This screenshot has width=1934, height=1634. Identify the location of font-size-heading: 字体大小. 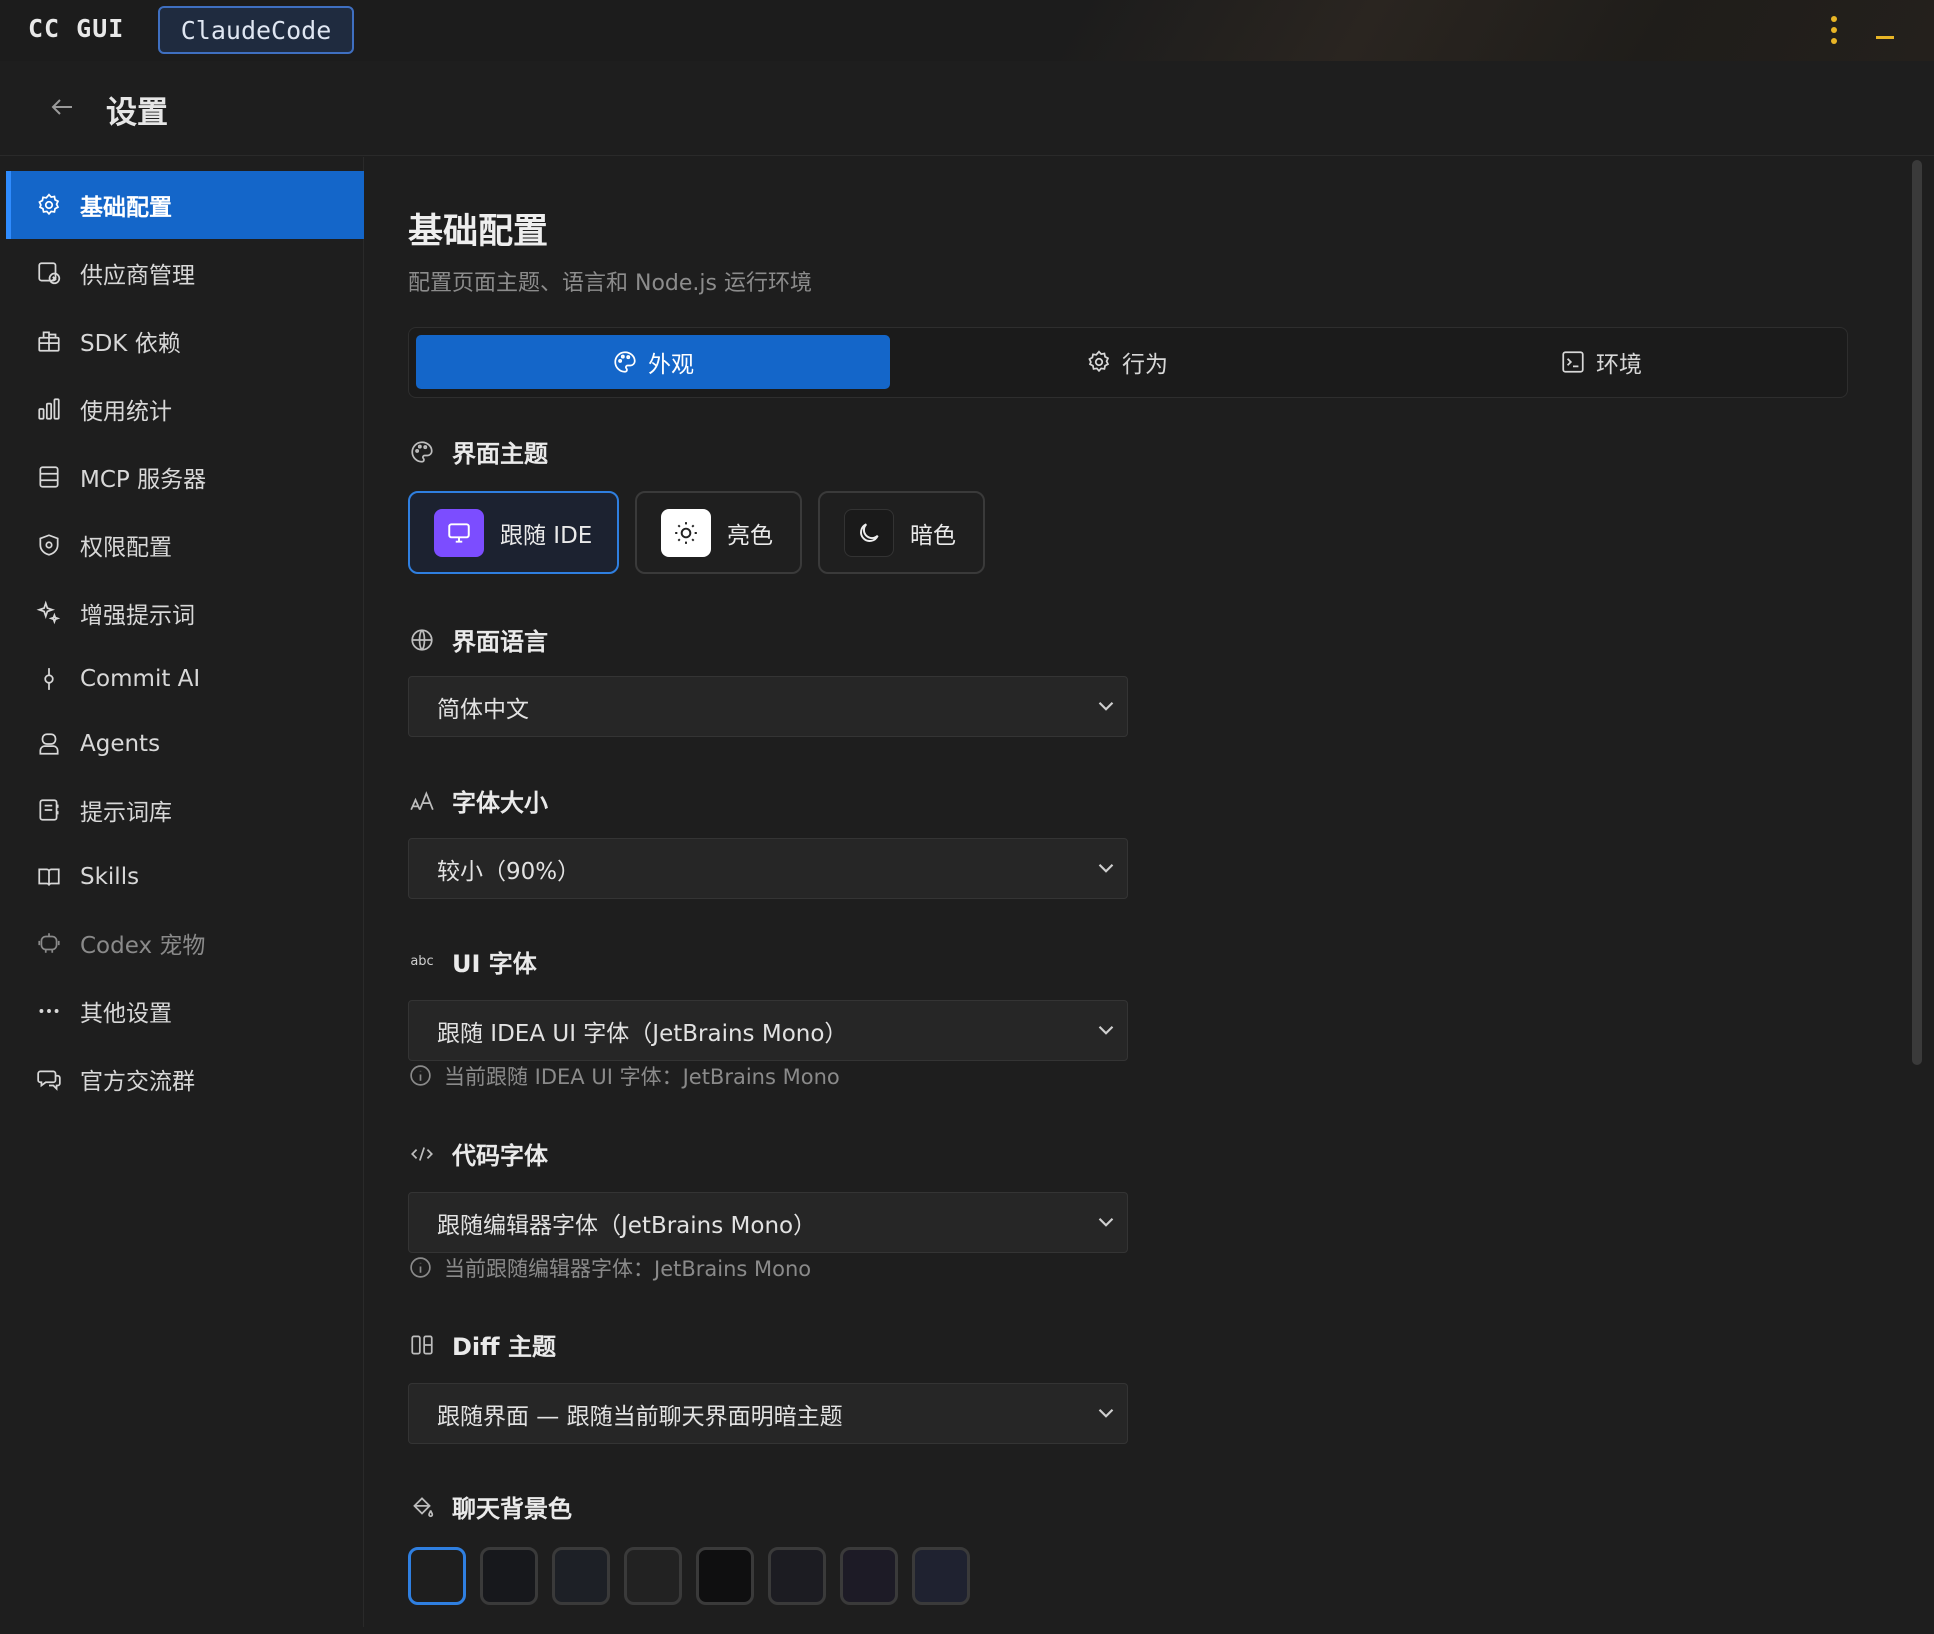
(478, 800).